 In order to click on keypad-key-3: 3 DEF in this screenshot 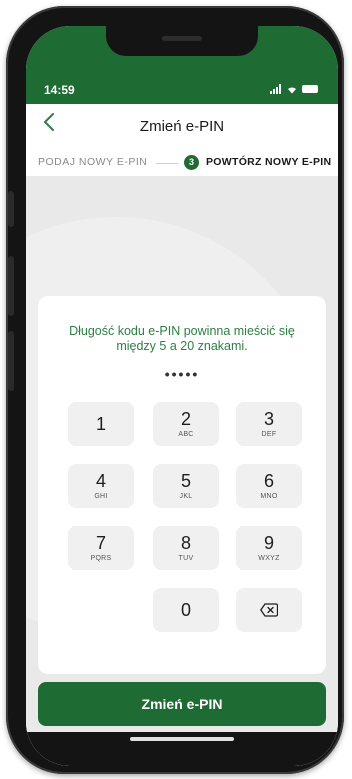, I will do `click(269, 424)`.